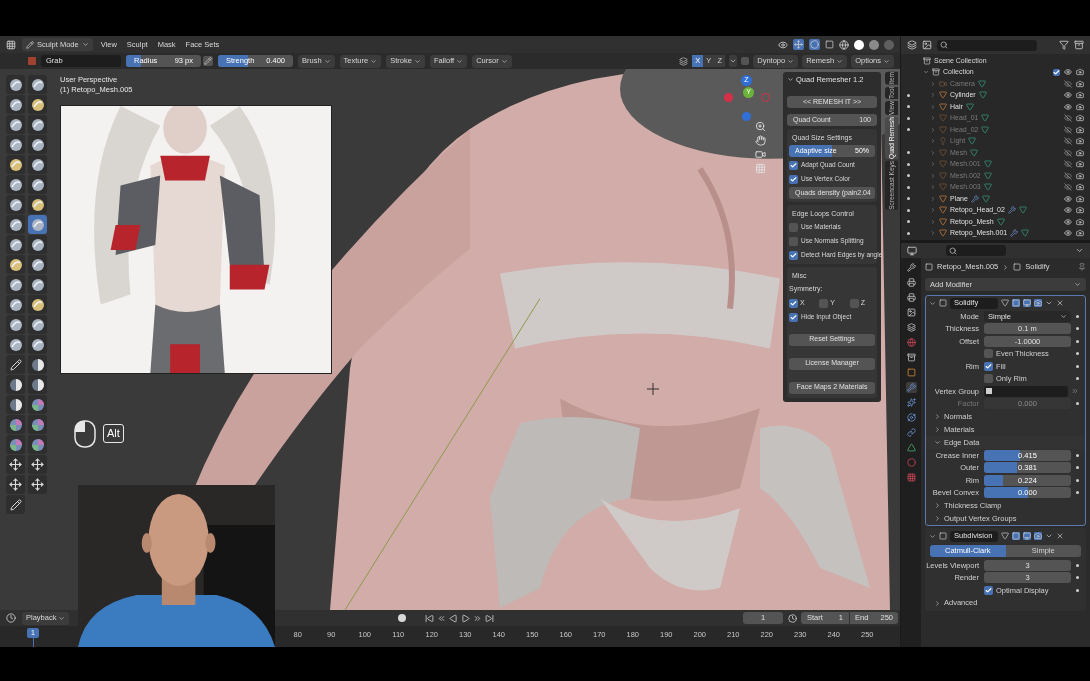 This screenshot has height=681, width=1090. Describe the element at coordinates (429, 618) in the screenshot. I see `jump-start-icon` at that location.